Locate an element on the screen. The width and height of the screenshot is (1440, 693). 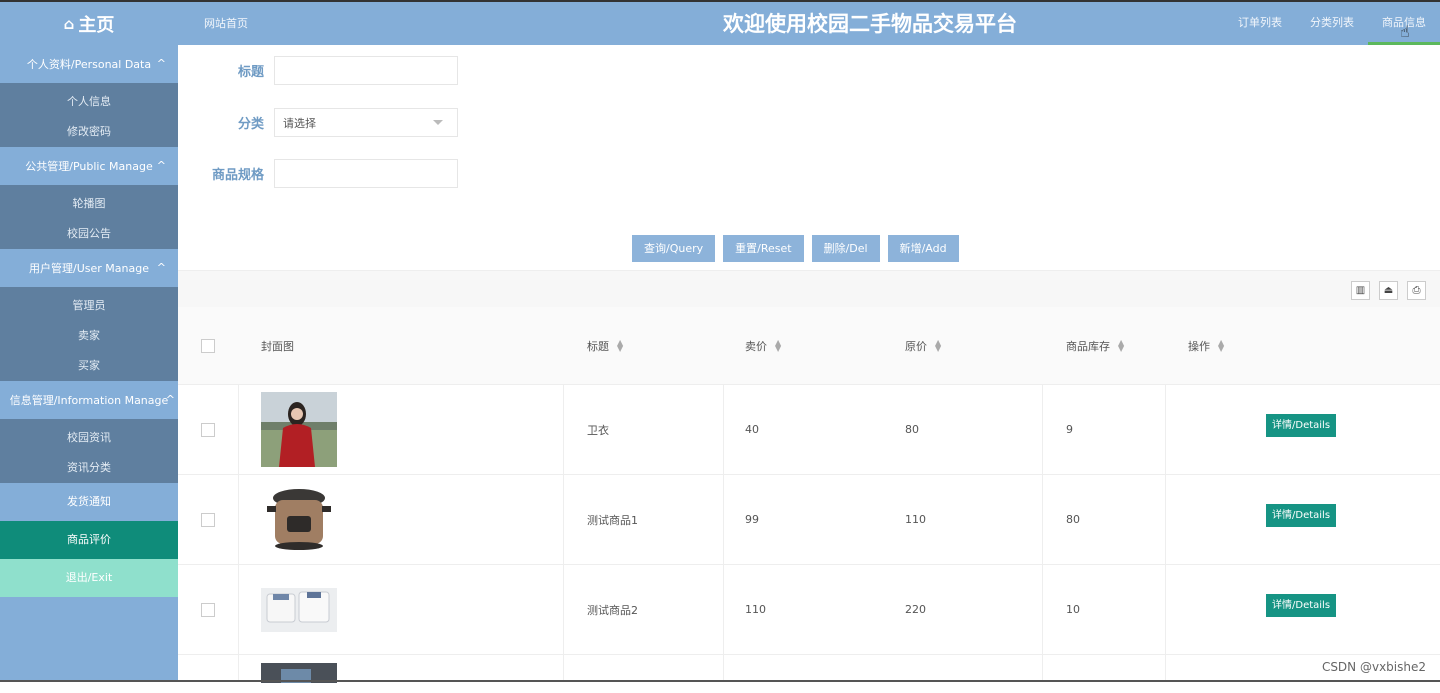
site-title: 欢迎使用校园二手物品交易平台 is located at coordinates (870, 24).